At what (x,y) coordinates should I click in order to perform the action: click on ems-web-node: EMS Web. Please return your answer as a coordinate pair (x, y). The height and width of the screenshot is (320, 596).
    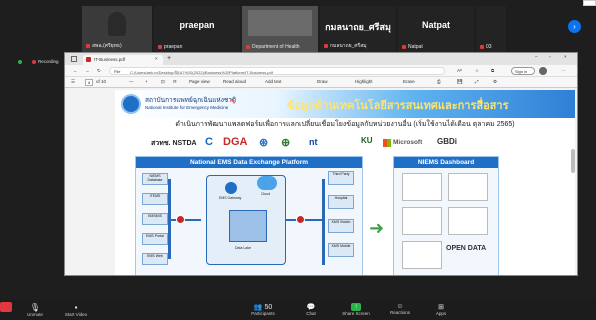
    Looking at the image, I should click on (155, 259).